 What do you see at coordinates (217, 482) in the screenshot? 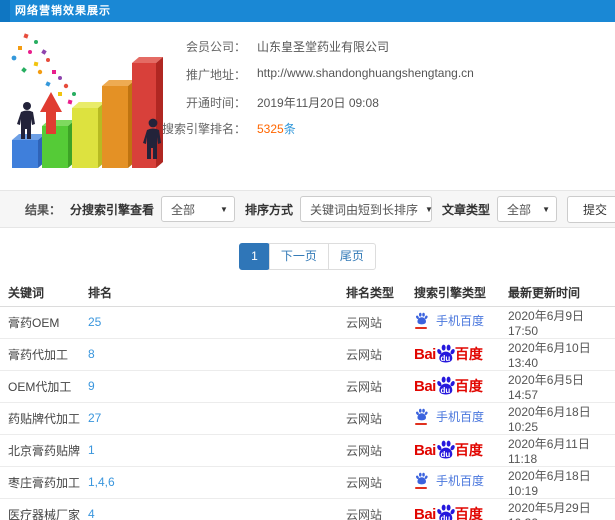
I see `rank-cell: 1,4,6` at bounding box center [217, 482].